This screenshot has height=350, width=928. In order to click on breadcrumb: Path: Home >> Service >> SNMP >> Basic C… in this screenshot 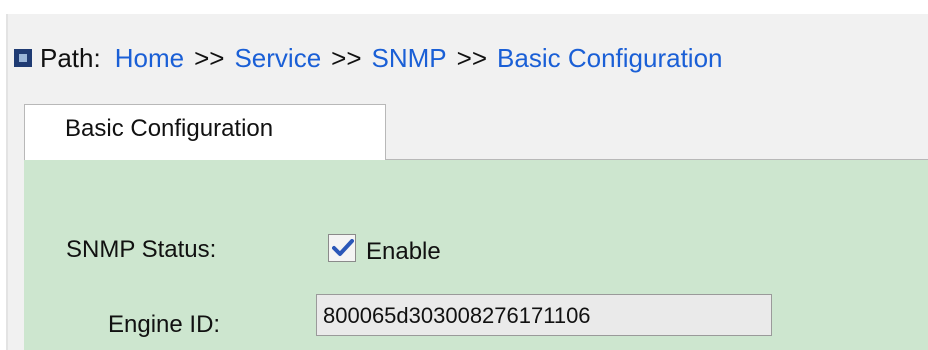, I will do `click(368, 58)`.